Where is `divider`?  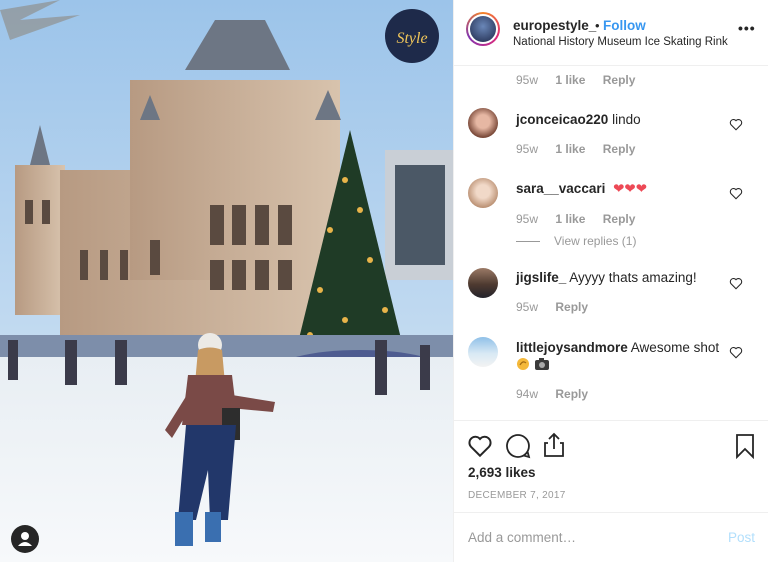 divider is located at coordinates (528, 242).